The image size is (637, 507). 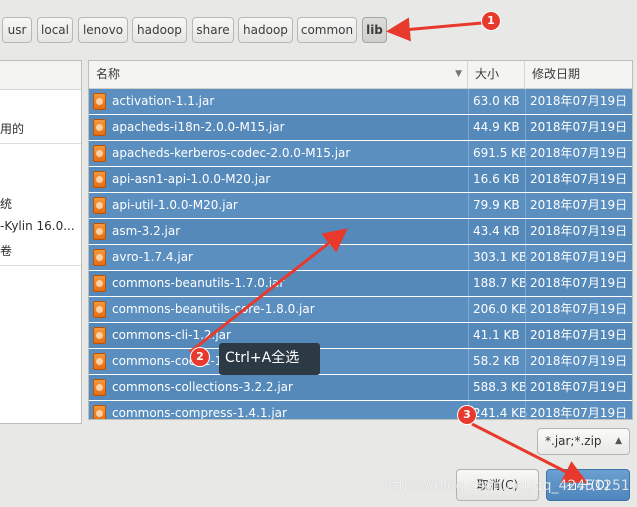 What do you see at coordinates (500, 387) in the screenshot?
I see `file-size: 588.3 KB` at bounding box center [500, 387].